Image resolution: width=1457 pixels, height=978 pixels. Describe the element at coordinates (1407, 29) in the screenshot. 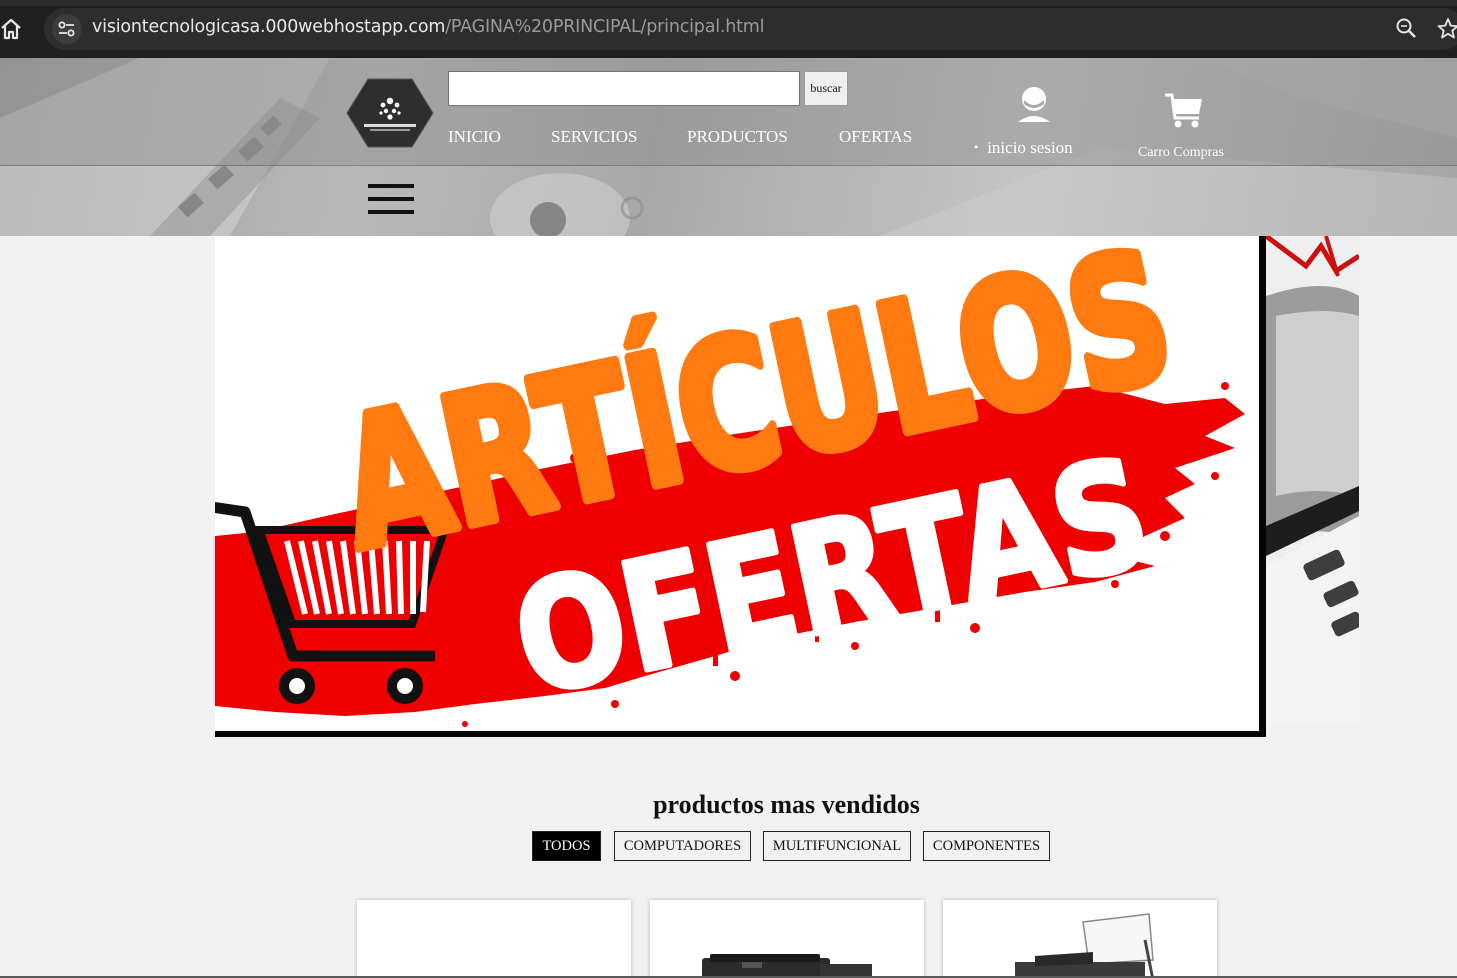

I see `zoom-icon` at that location.